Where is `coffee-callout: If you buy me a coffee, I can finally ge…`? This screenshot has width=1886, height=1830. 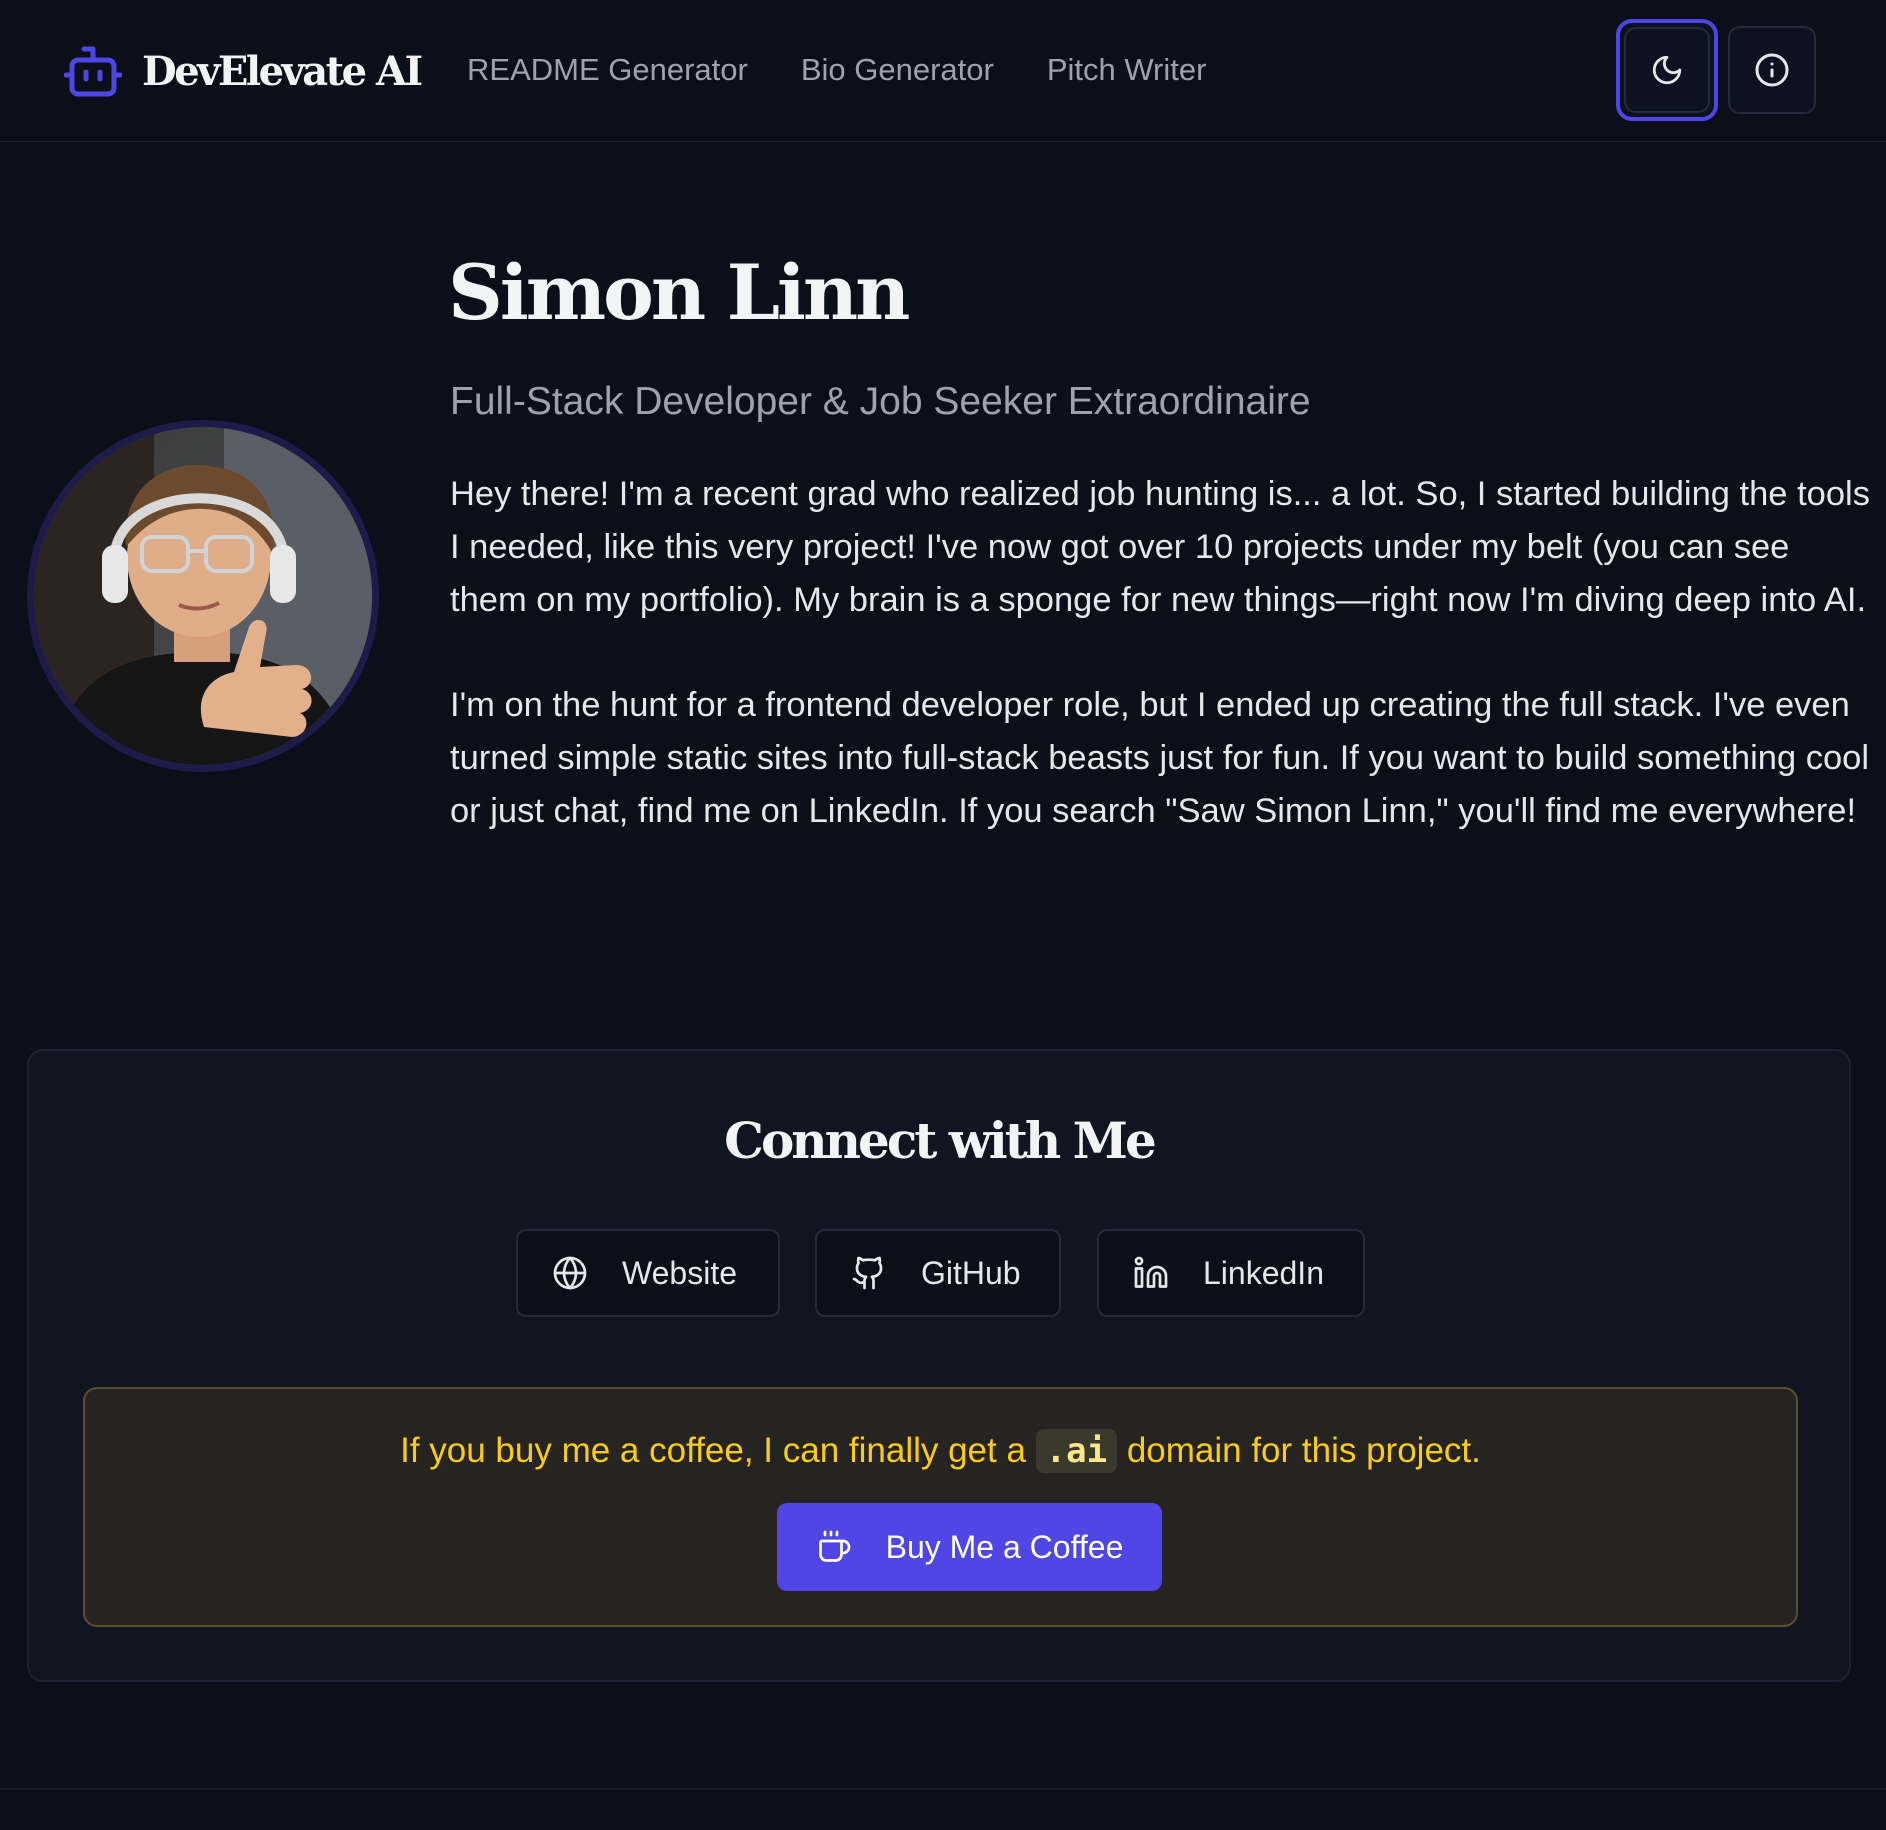 coffee-callout: If you buy me a coffee, I can finally ge… is located at coordinates (940, 1507).